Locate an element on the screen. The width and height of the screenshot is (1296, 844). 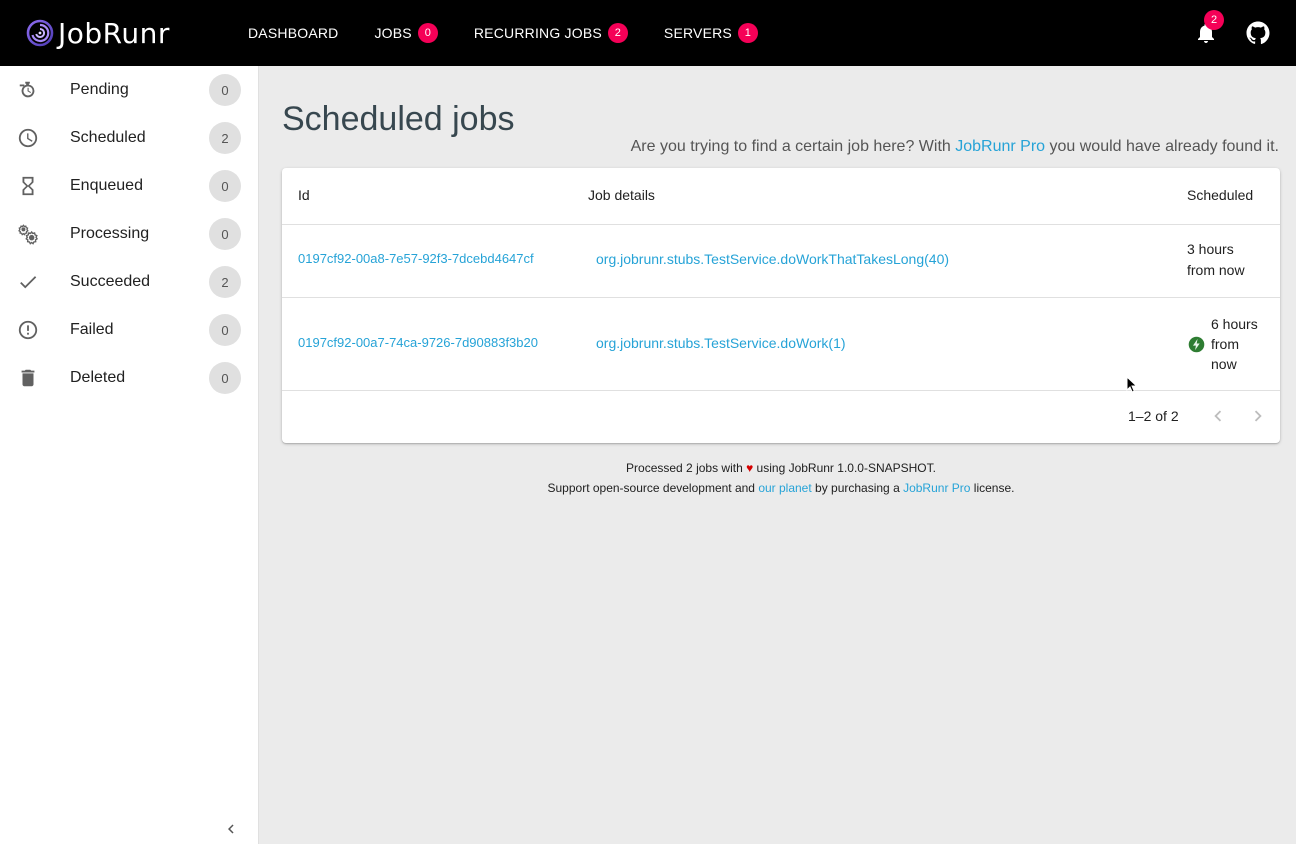
clock-icon is located at coordinates (28, 138).